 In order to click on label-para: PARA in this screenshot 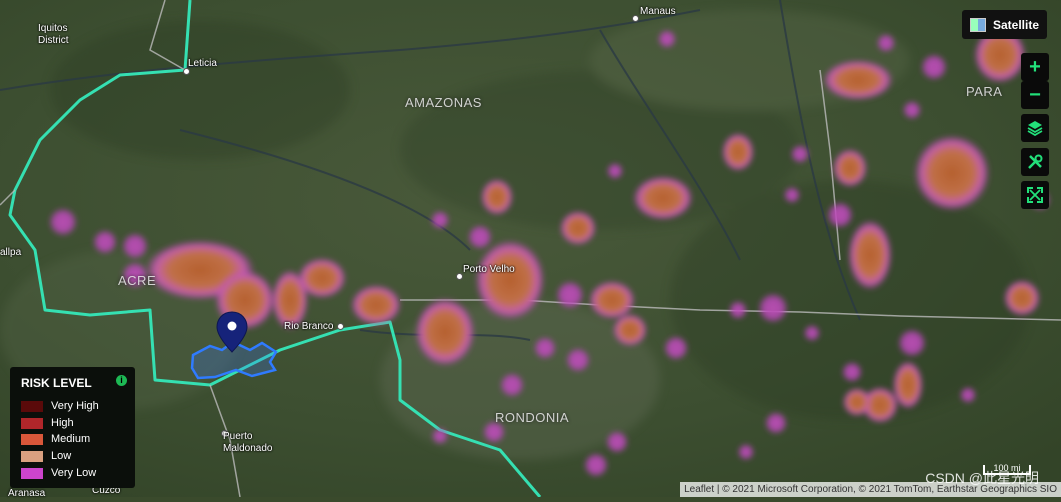, I will do `click(984, 91)`.